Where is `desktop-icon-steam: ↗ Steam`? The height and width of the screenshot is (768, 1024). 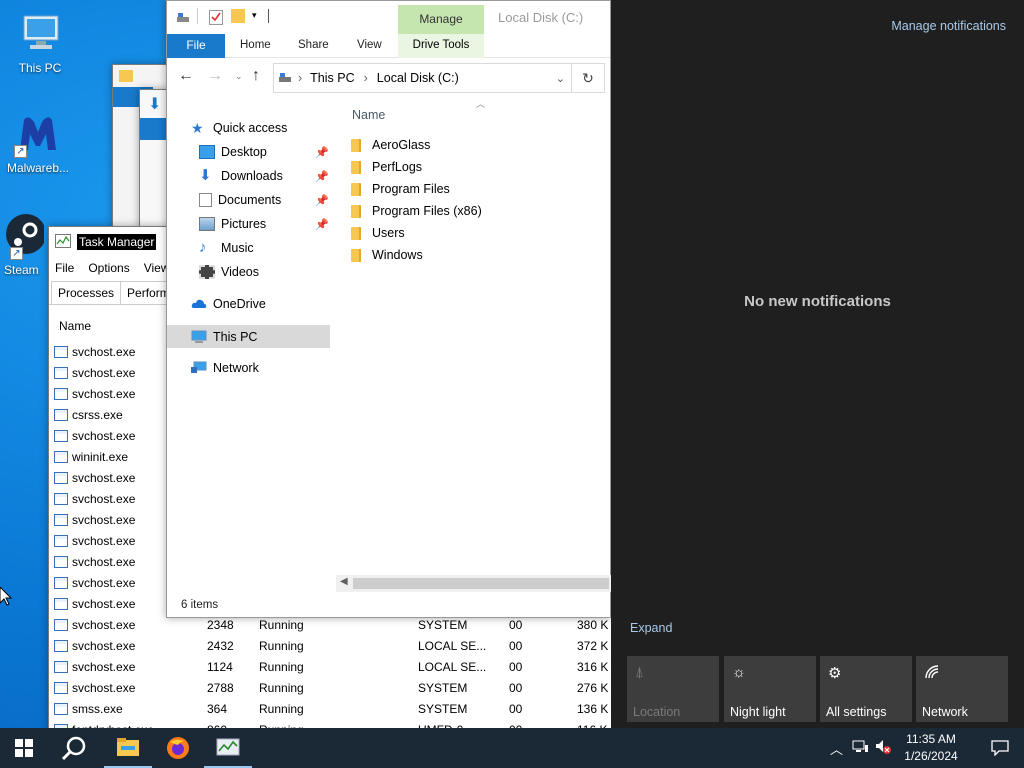
desktop-icon-steam: ↗ Steam is located at coordinates (25, 244).